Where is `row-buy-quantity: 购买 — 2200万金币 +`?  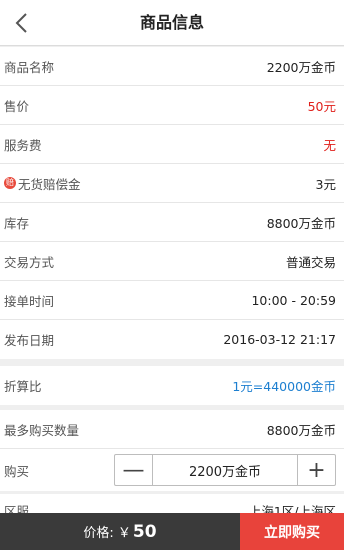 row-buy-quantity: 购买 — 2200万金币 + is located at coordinates (172, 470).